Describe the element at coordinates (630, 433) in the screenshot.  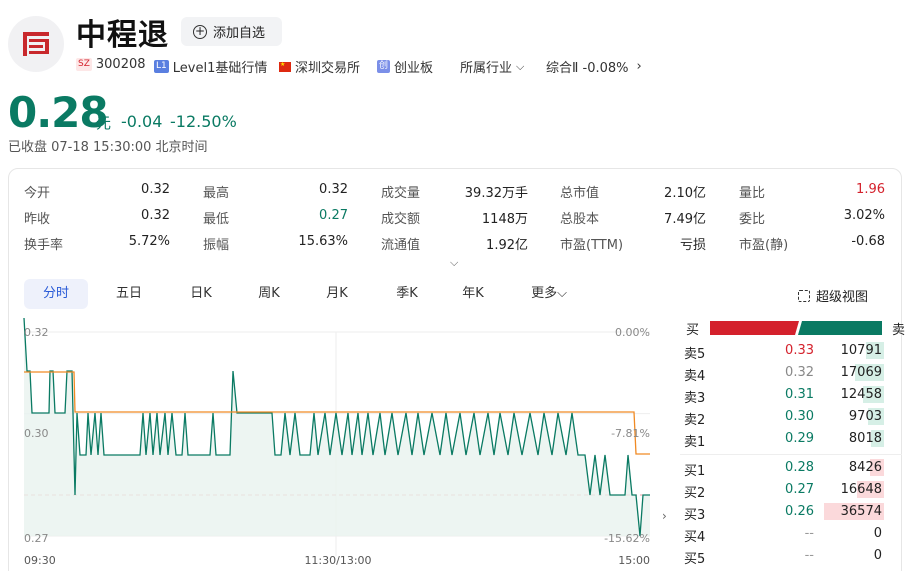
I see `pct-tick-label: -7.81%` at that location.